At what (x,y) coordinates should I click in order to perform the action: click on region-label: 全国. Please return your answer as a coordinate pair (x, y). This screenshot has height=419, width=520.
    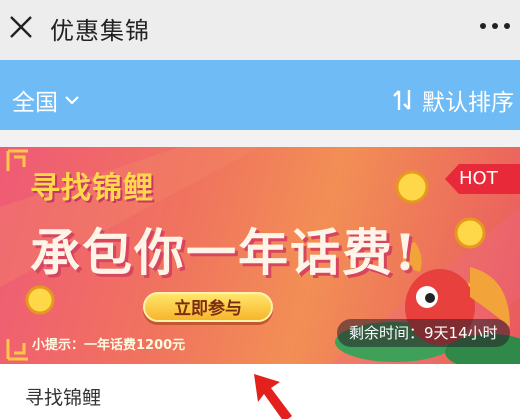
    Looking at the image, I should click on (35, 103).